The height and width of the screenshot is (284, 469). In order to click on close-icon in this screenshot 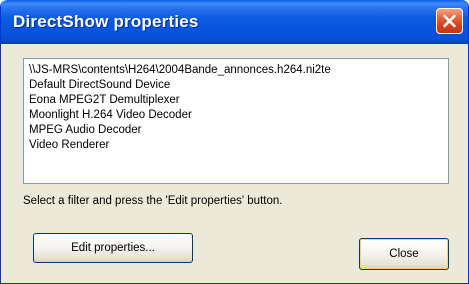, I will do `click(449, 21)`.